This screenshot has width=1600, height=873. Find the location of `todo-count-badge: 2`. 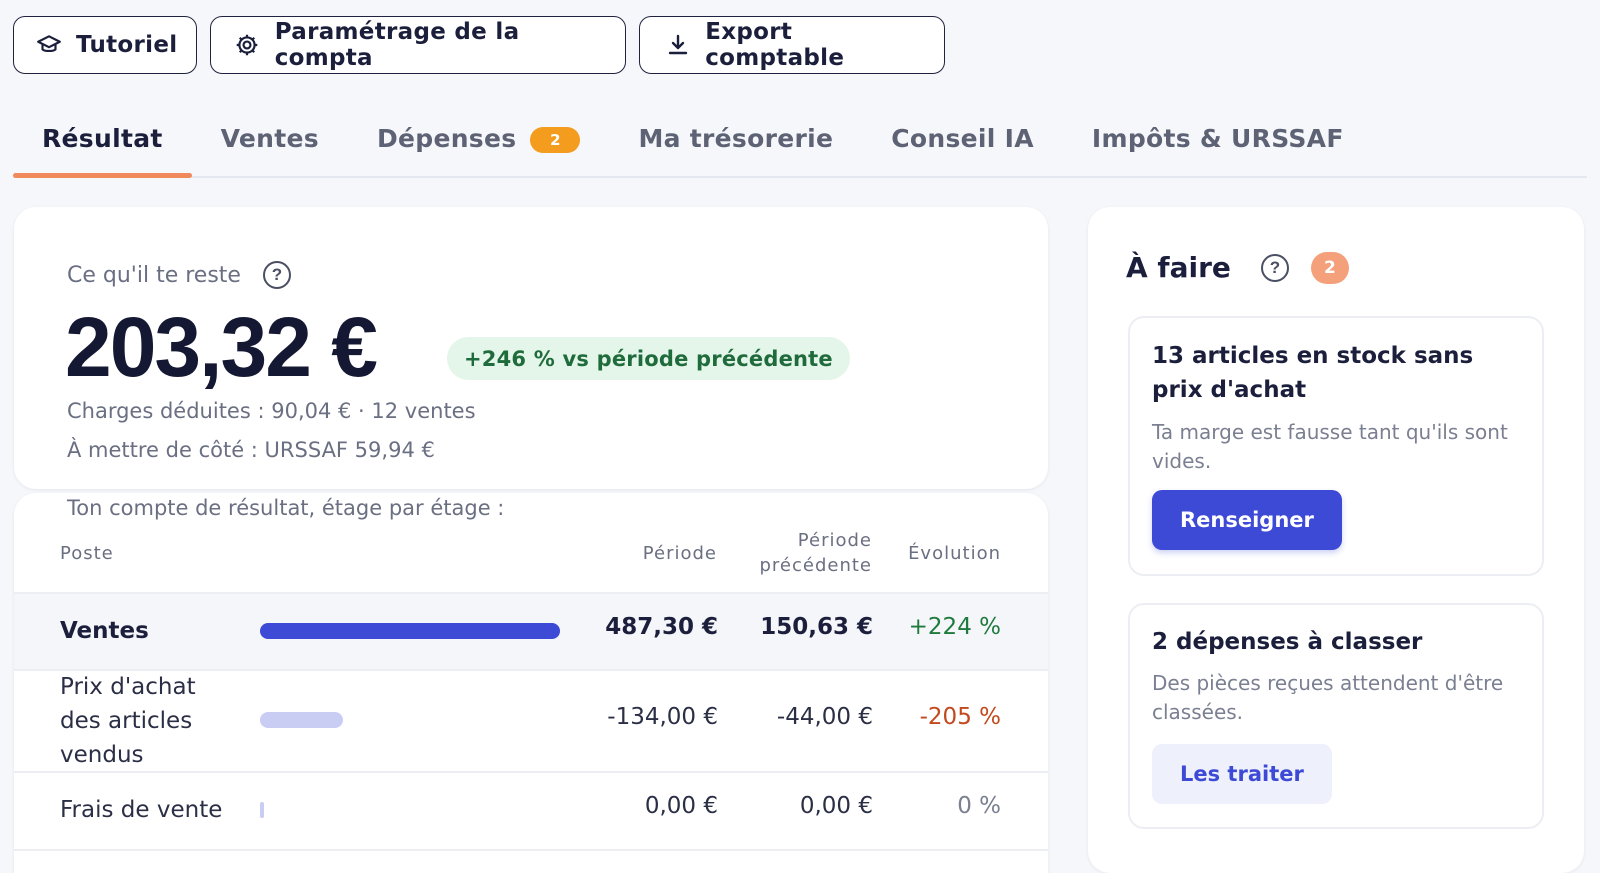

todo-count-badge: 2 is located at coordinates (1329, 267).